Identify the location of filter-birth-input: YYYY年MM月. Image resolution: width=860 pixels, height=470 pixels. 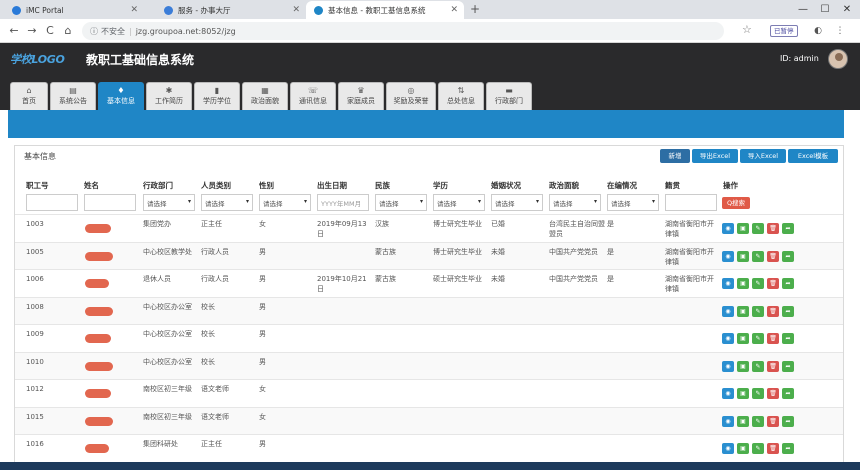
(343, 202).